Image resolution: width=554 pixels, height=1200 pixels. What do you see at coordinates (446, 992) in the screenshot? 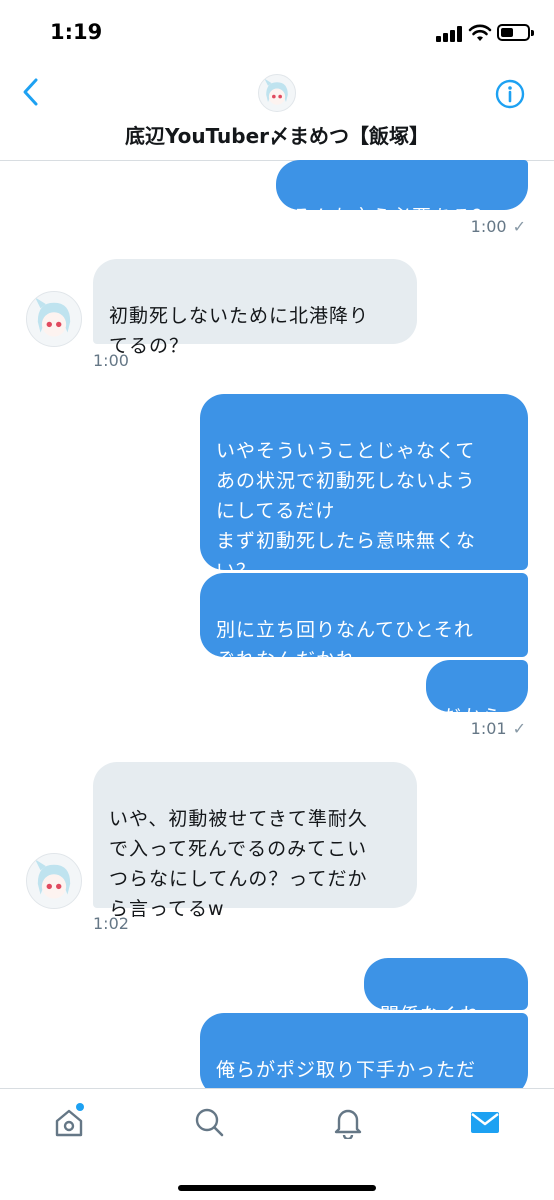
I see `sent-message: 関係なくねw` at bounding box center [446, 992].